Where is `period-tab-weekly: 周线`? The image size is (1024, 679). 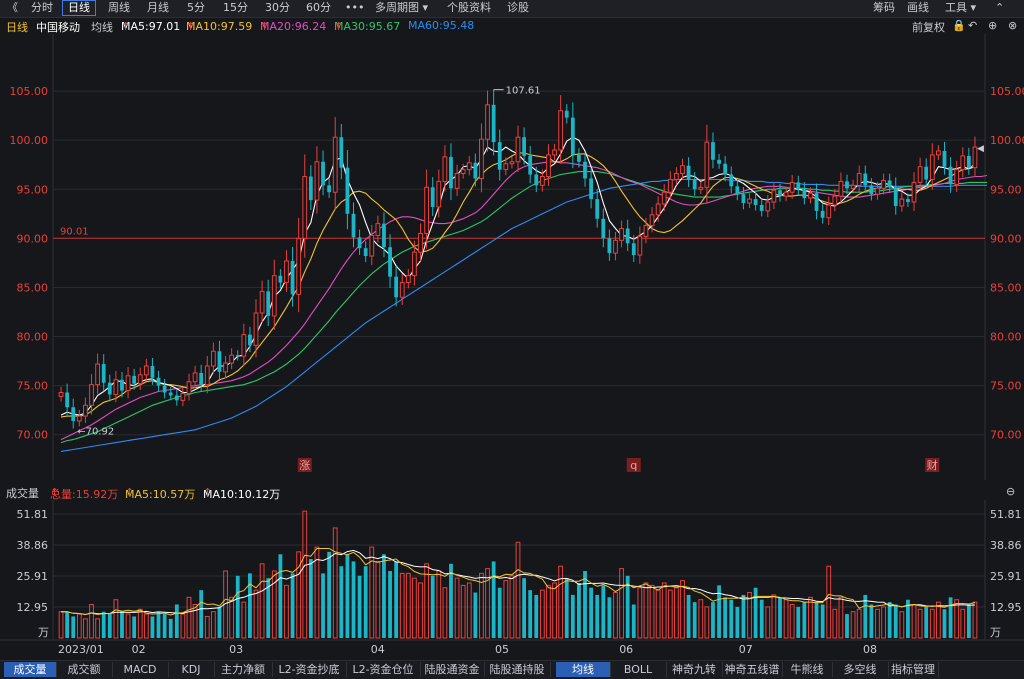
period-tab-weekly: 周线 is located at coordinates (119, 8).